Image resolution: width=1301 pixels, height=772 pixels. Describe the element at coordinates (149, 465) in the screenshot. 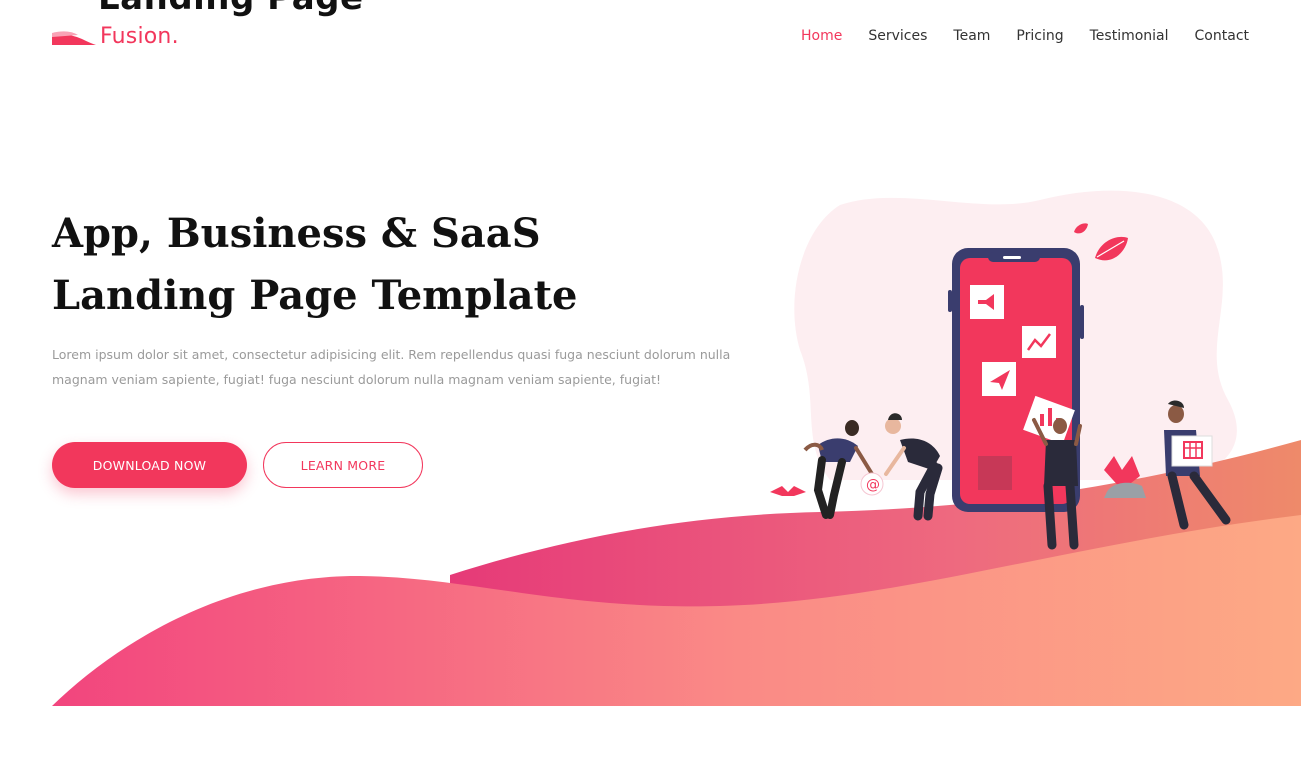

I see `download-now-button: DOWNLOAD NOW` at that location.